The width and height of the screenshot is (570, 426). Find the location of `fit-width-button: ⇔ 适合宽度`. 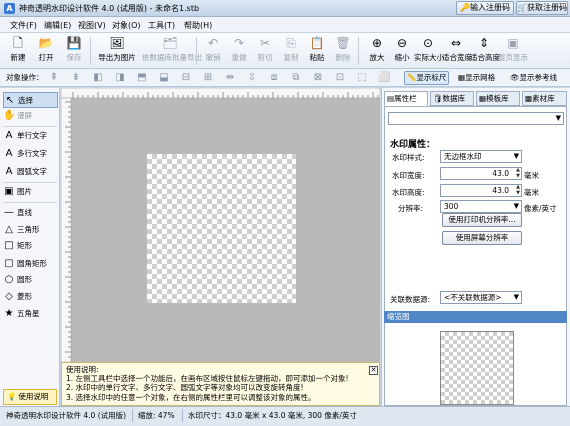

fit-width-button: ⇔ 适合宽度 is located at coordinates (457, 51).